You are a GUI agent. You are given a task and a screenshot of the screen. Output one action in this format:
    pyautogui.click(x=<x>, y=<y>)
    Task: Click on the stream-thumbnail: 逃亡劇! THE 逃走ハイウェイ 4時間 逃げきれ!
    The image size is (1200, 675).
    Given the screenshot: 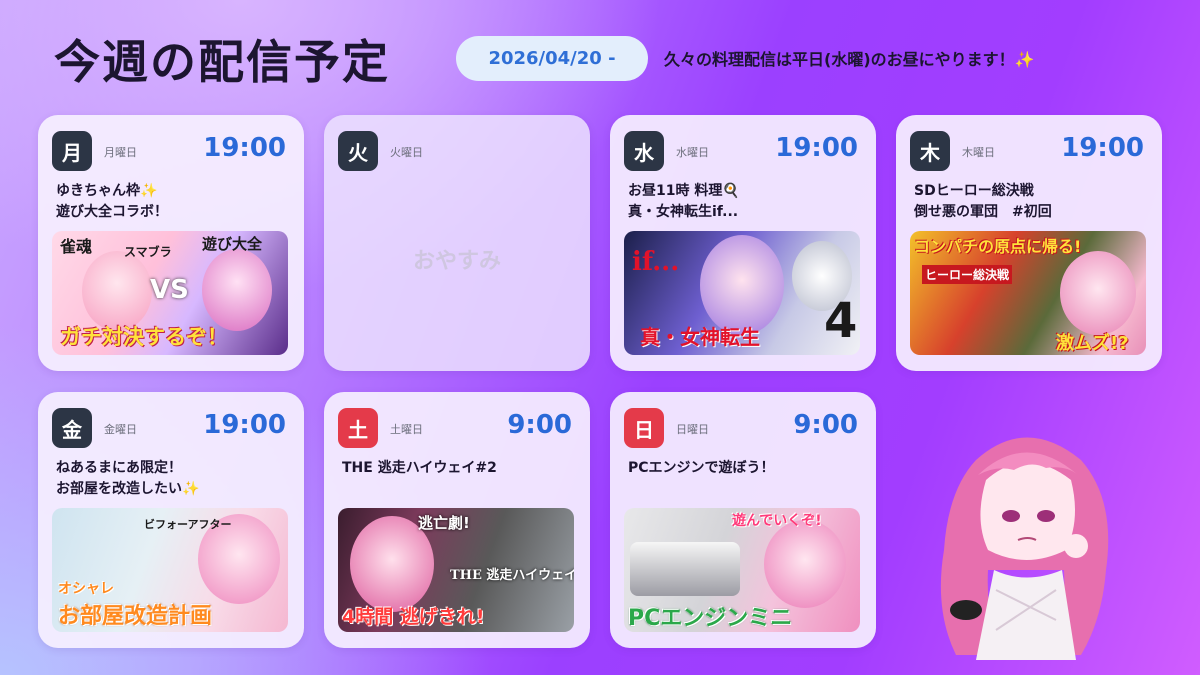 What is the action you would take?
    pyautogui.click(x=456, y=570)
    